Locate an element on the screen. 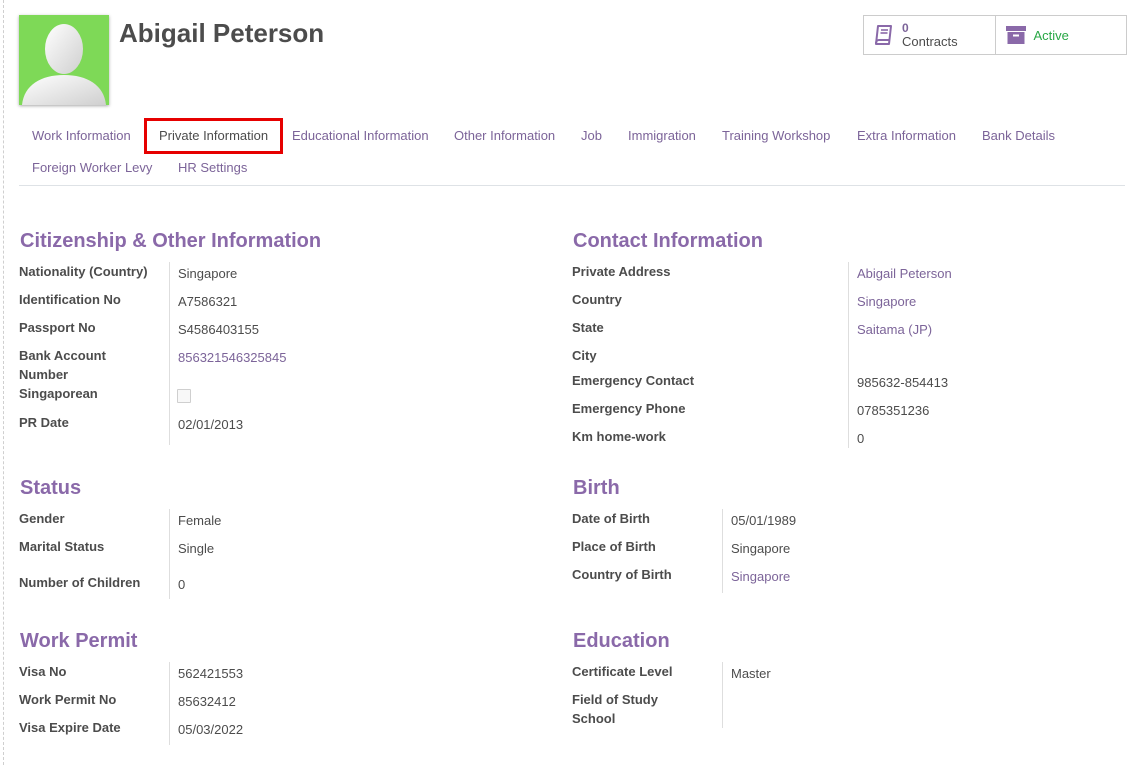 The width and height of the screenshot is (1141, 765). value-state: Saitama (JP) is located at coordinates (894, 329).